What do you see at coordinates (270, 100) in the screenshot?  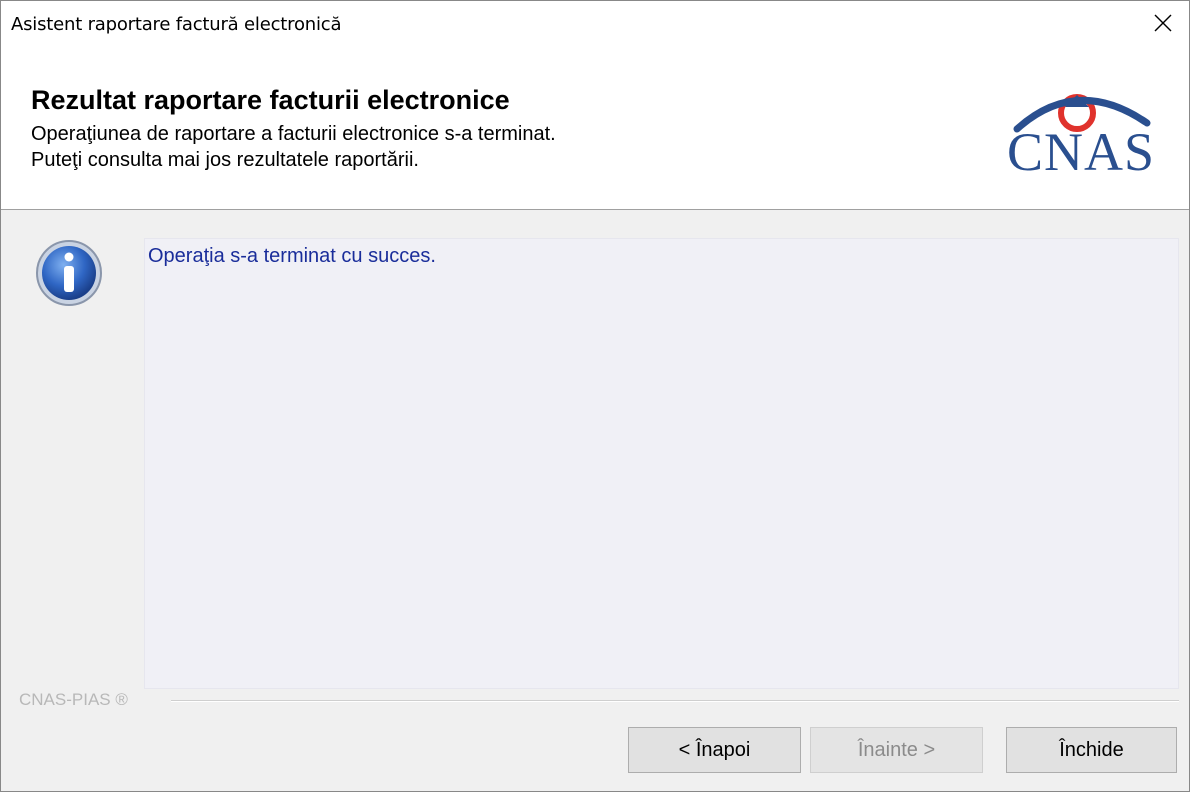 I see `header-title: Rezultat raportare facturii electronice` at bounding box center [270, 100].